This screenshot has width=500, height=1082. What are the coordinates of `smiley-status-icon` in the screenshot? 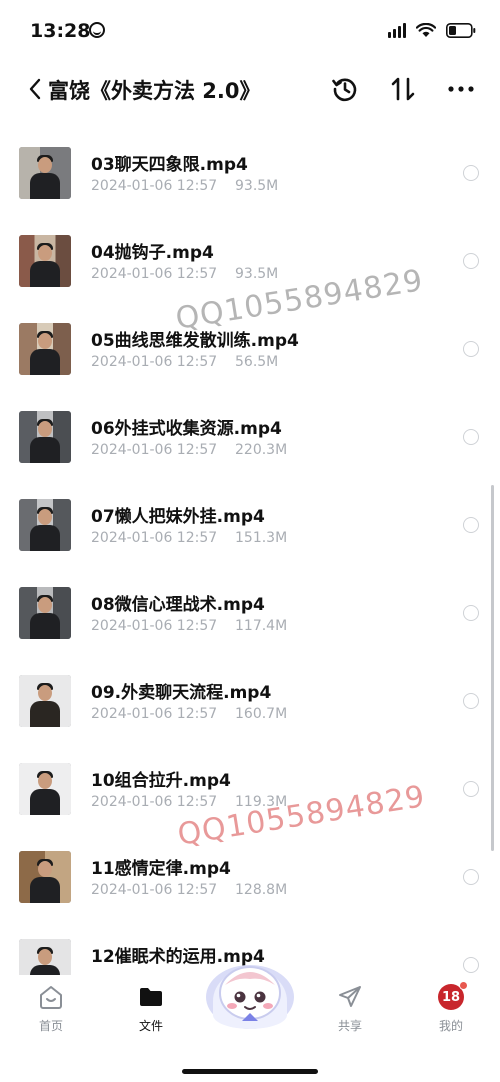 It's located at (97, 30).